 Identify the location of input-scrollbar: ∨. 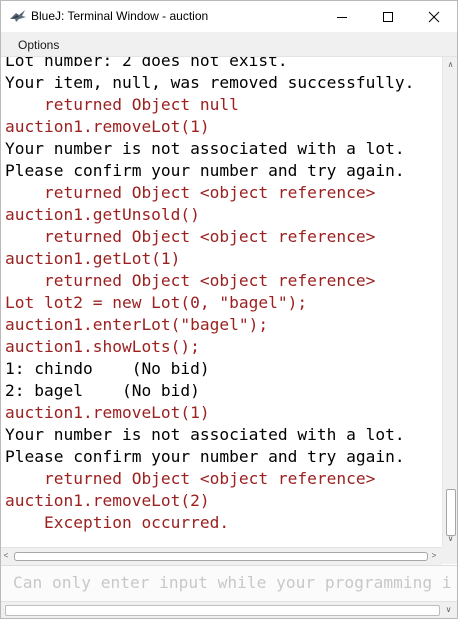
(229, 609).